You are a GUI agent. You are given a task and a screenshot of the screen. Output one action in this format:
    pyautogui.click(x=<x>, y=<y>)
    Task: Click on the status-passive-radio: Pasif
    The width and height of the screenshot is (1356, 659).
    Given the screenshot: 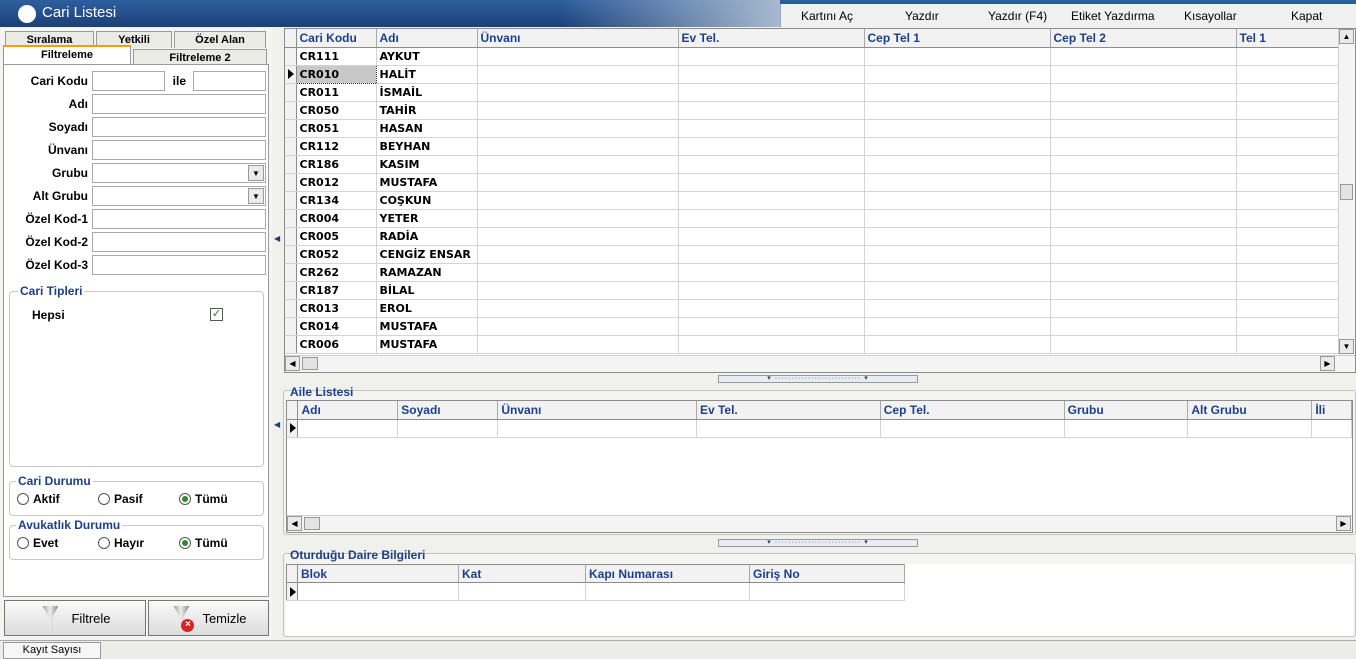 What is the action you would take?
    pyautogui.click(x=120, y=499)
    